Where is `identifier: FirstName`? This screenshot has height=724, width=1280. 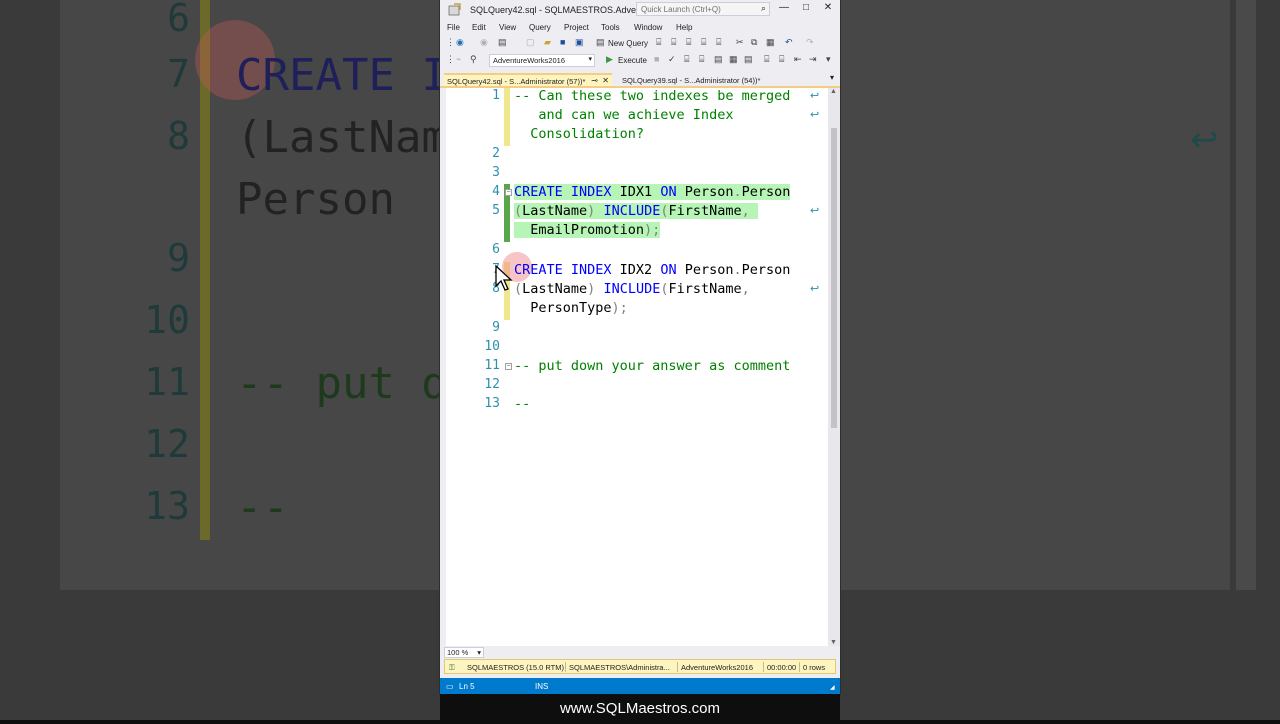
identifier: FirstName is located at coordinates (705, 211).